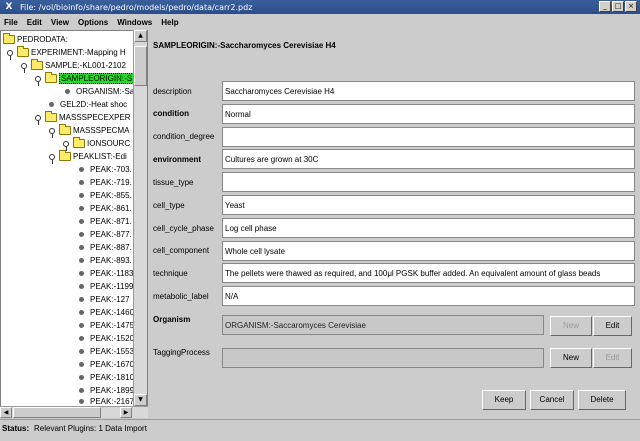  What do you see at coordinates (105, 195) in the screenshot?
I see `tree-node: PEAK:-855.` at bounding box center [105, 195].